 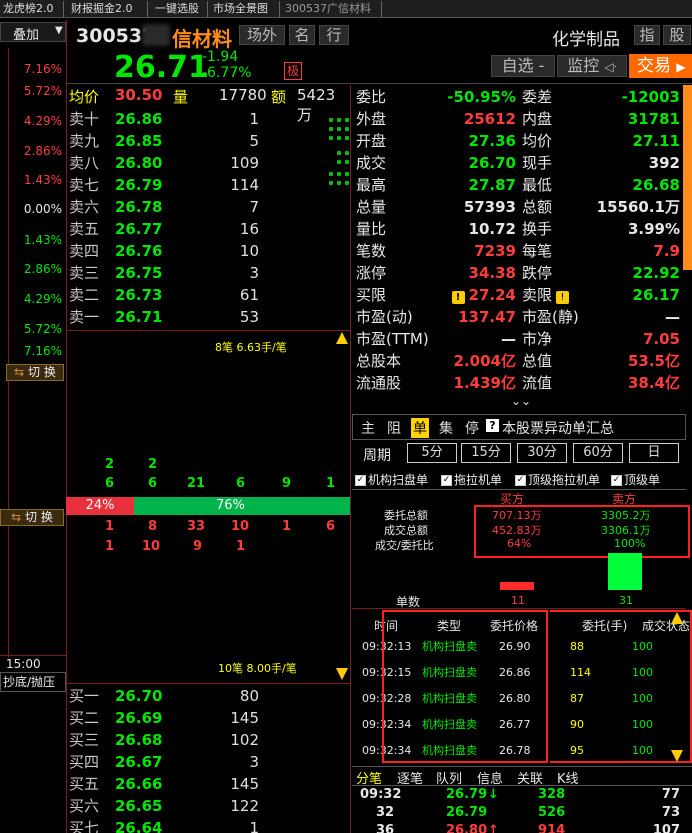 I want to click on right-edge-strip, so click(x=687, y=177).